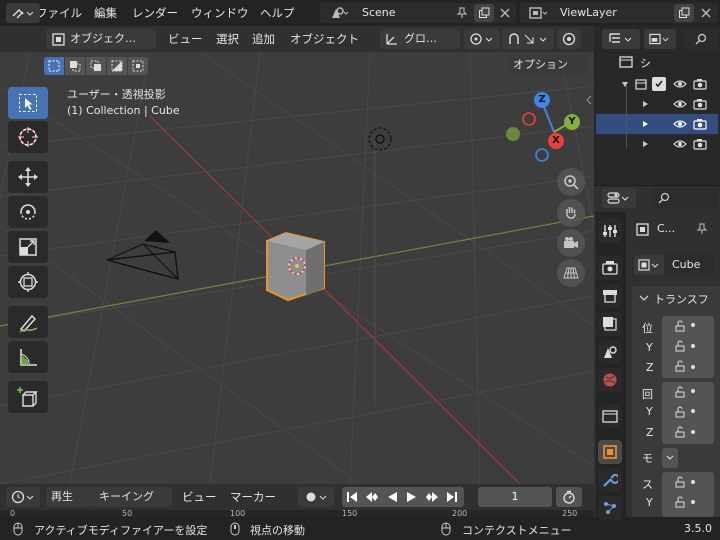 This screenshot has height=540, width=720. I want to click on remove-scene-icon, so click(505, 13).